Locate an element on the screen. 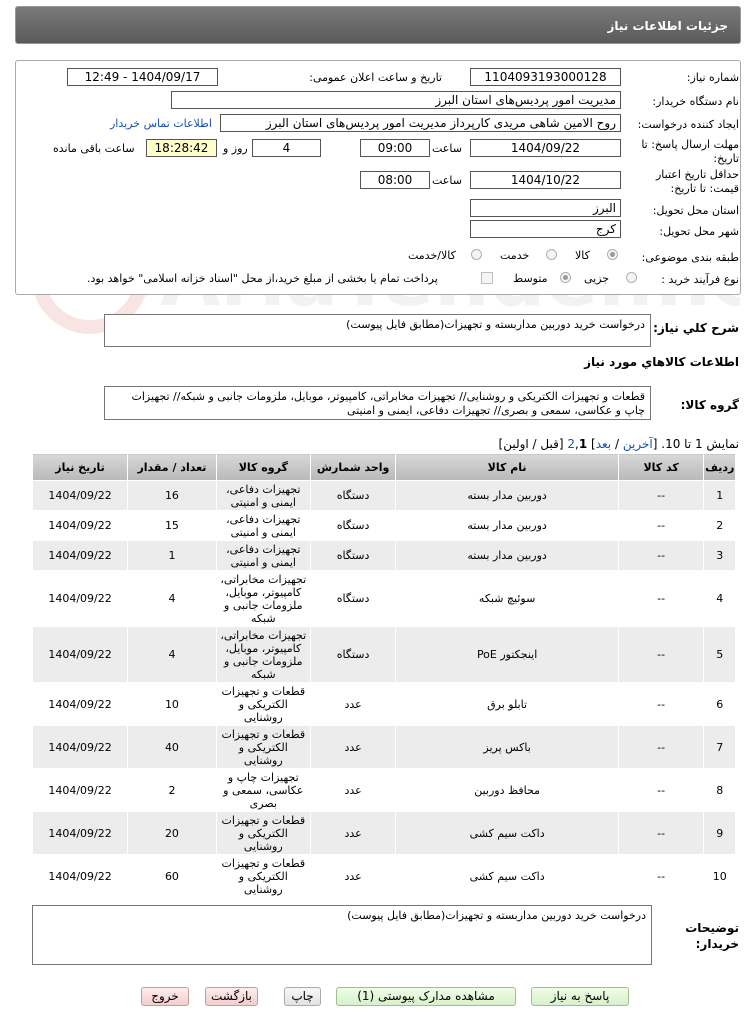 The image size is (755, 1023). buyer-org-field: مدیریت امور پردیس‌های استان البرز is located at coordinates (396, 100).